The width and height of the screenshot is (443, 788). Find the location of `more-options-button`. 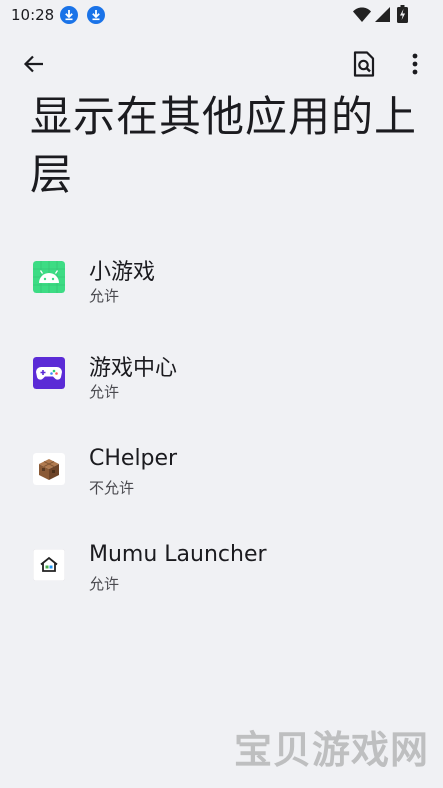

more-options-button is located at coordinates (415, 64).